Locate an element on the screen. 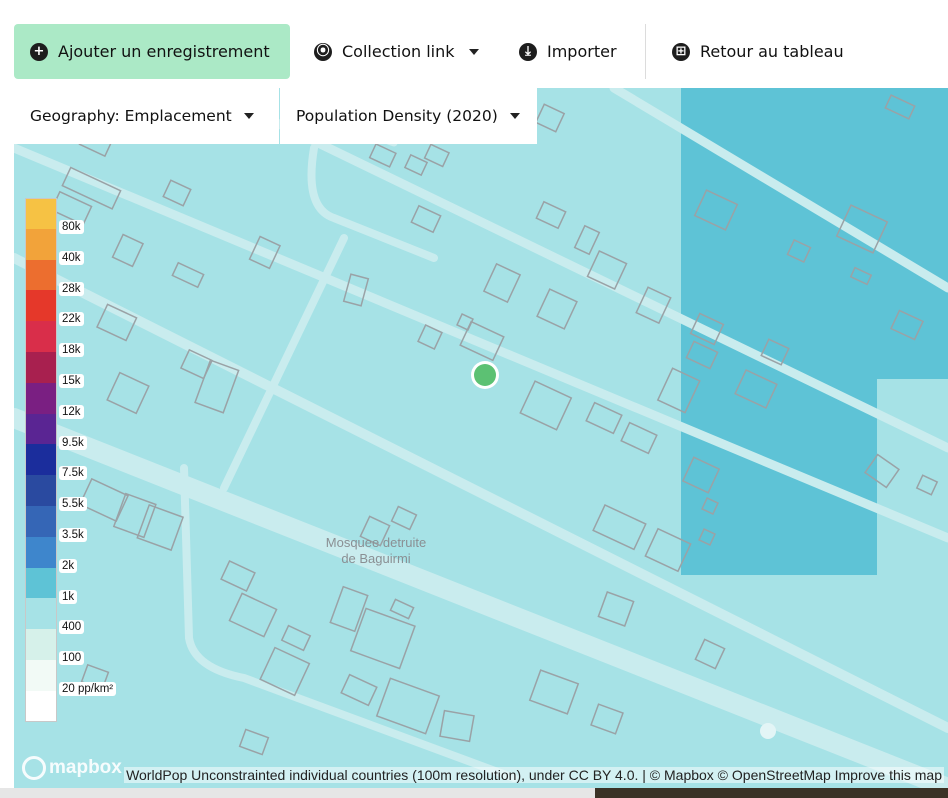 The height and width of the screenshot is (798, 948). mapbox-logo-icon is located at coordinates (34, 768).